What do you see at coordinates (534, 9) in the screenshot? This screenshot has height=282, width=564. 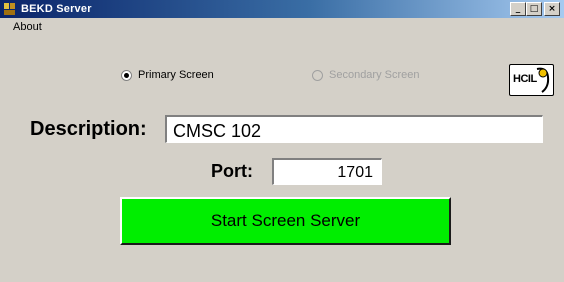 I see `maximize-button: □` at bounding box center [534, 9].